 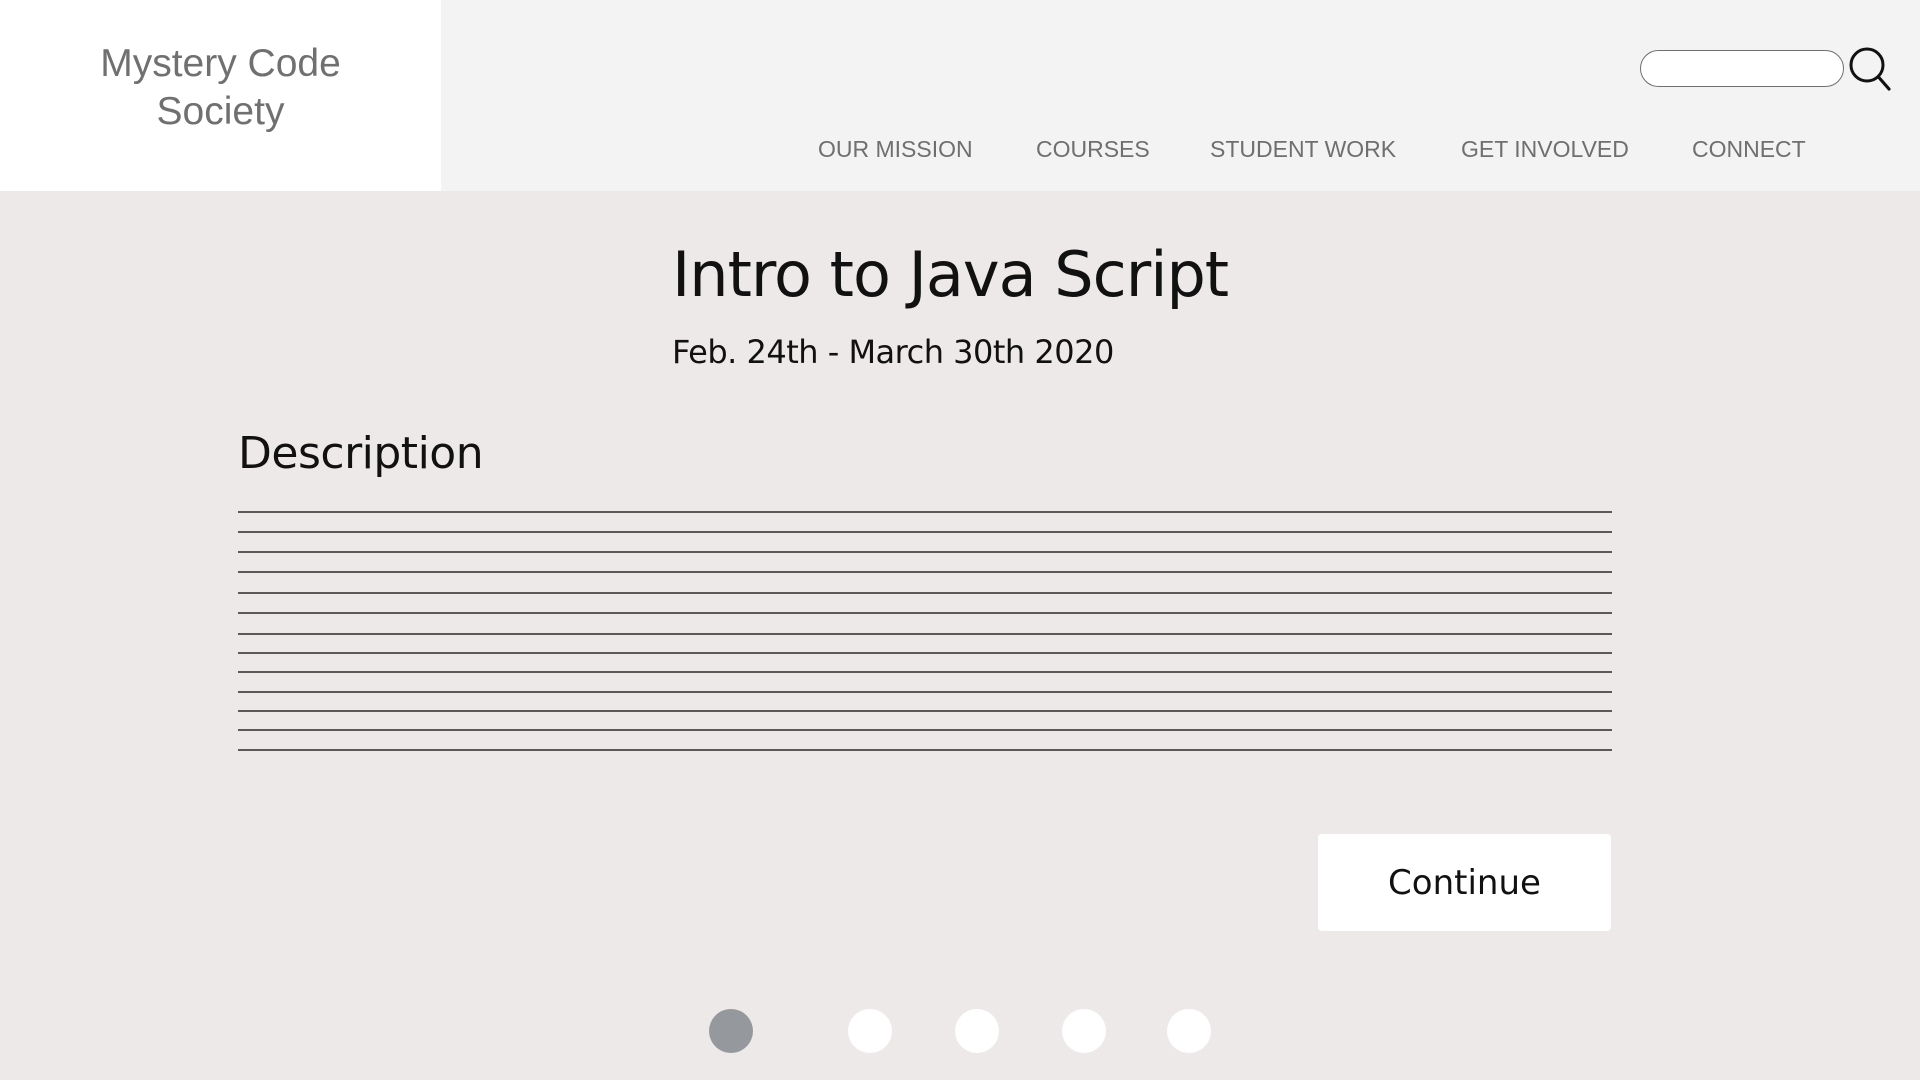 I want to click on search-input, so click(x=1742, y=68).